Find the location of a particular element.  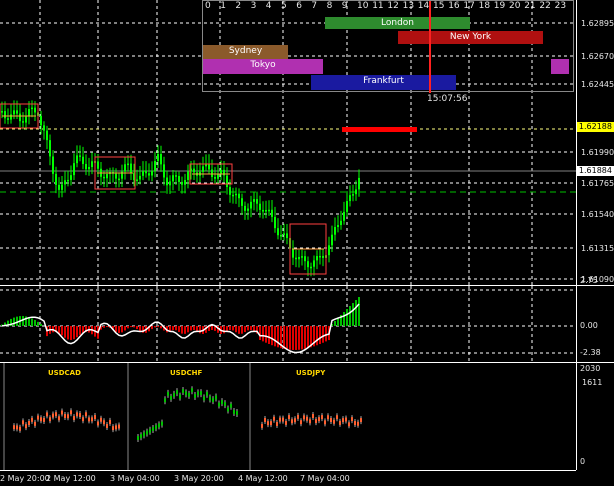

price-tick-label: 1.62895 is located at coordinates (597, 23).